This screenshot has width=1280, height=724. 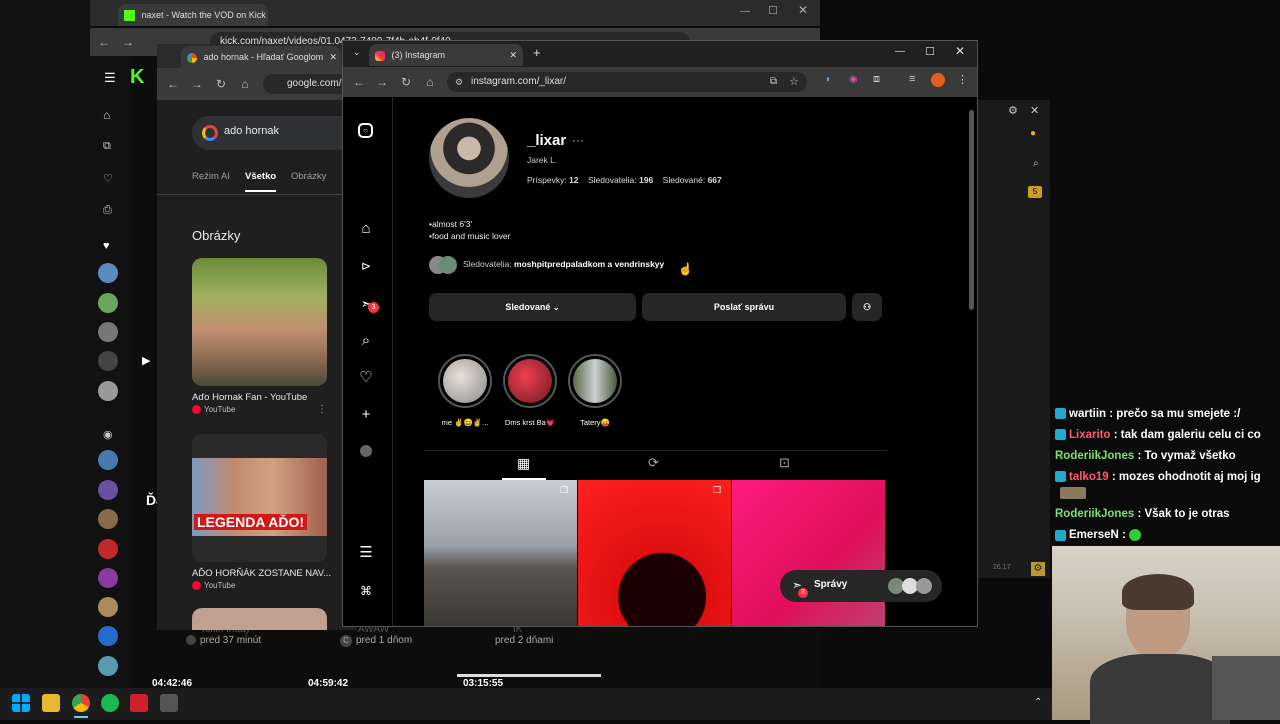 What do you see at coordinates (106, 246) in the screenshot?
I see `heart-icon: ♥` at bounding box center [106, 246].